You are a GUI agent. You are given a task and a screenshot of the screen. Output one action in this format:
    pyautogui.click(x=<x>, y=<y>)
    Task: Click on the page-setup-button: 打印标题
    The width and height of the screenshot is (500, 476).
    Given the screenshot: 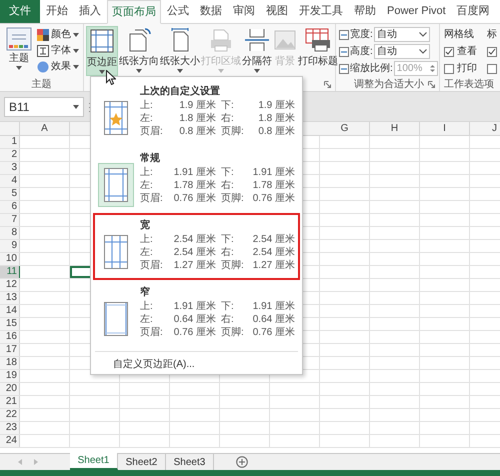 What is the action you would take?
    pyautogui.click(x=318, y=51)
    